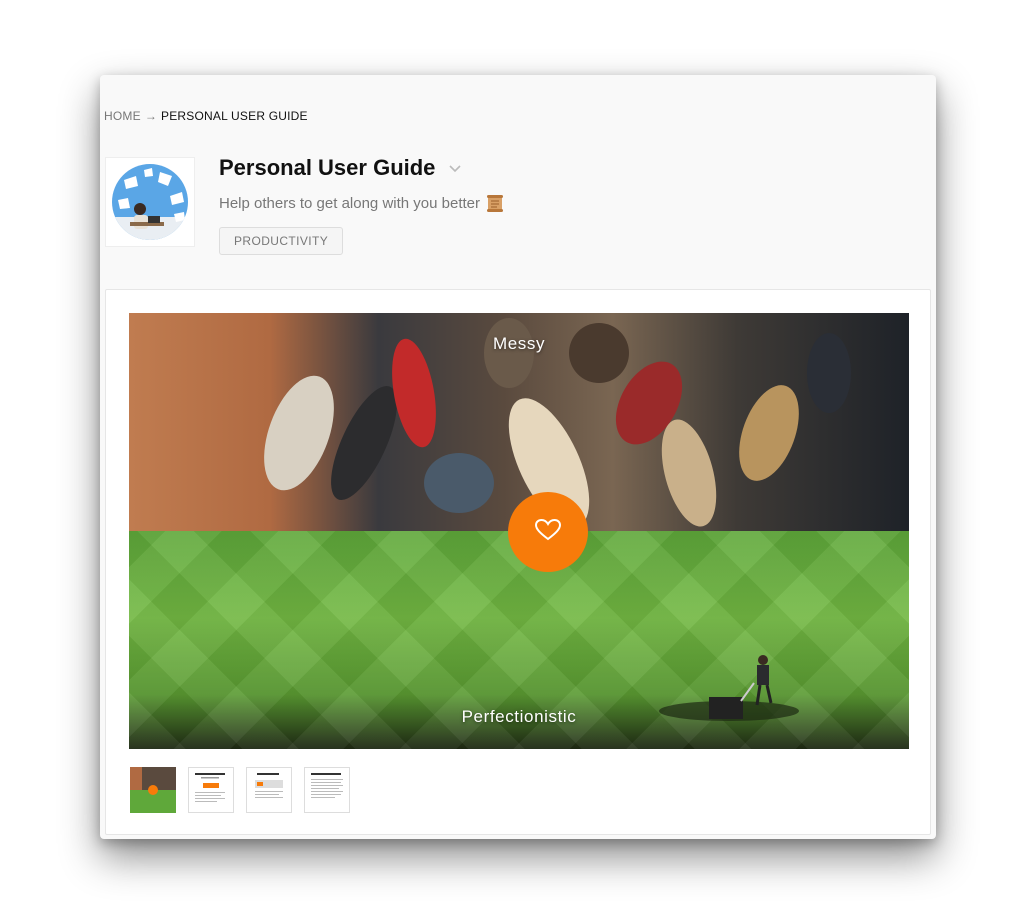 This screenshot has width=1036, height=915. Describe the element at coordinates (349, 203) in the screenshot. I see `subtitle-text: Help others to get along with you better` at that location.